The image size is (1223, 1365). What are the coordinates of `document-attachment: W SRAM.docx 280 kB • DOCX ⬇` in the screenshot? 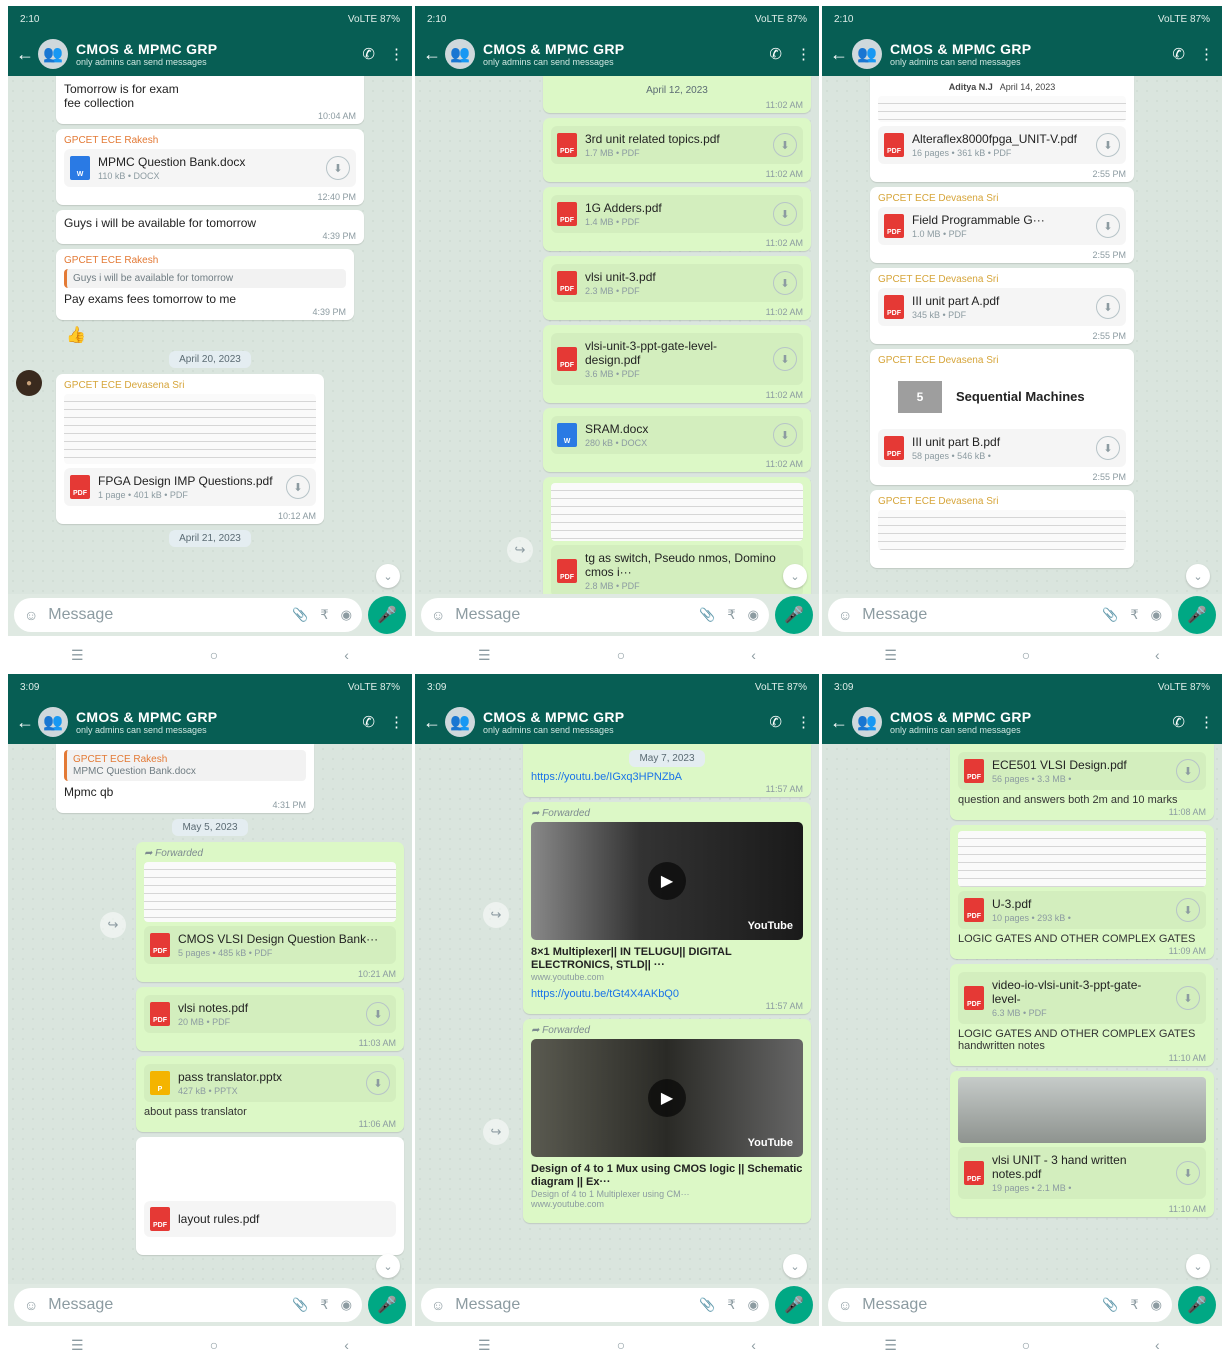 It's located at (677, 435).